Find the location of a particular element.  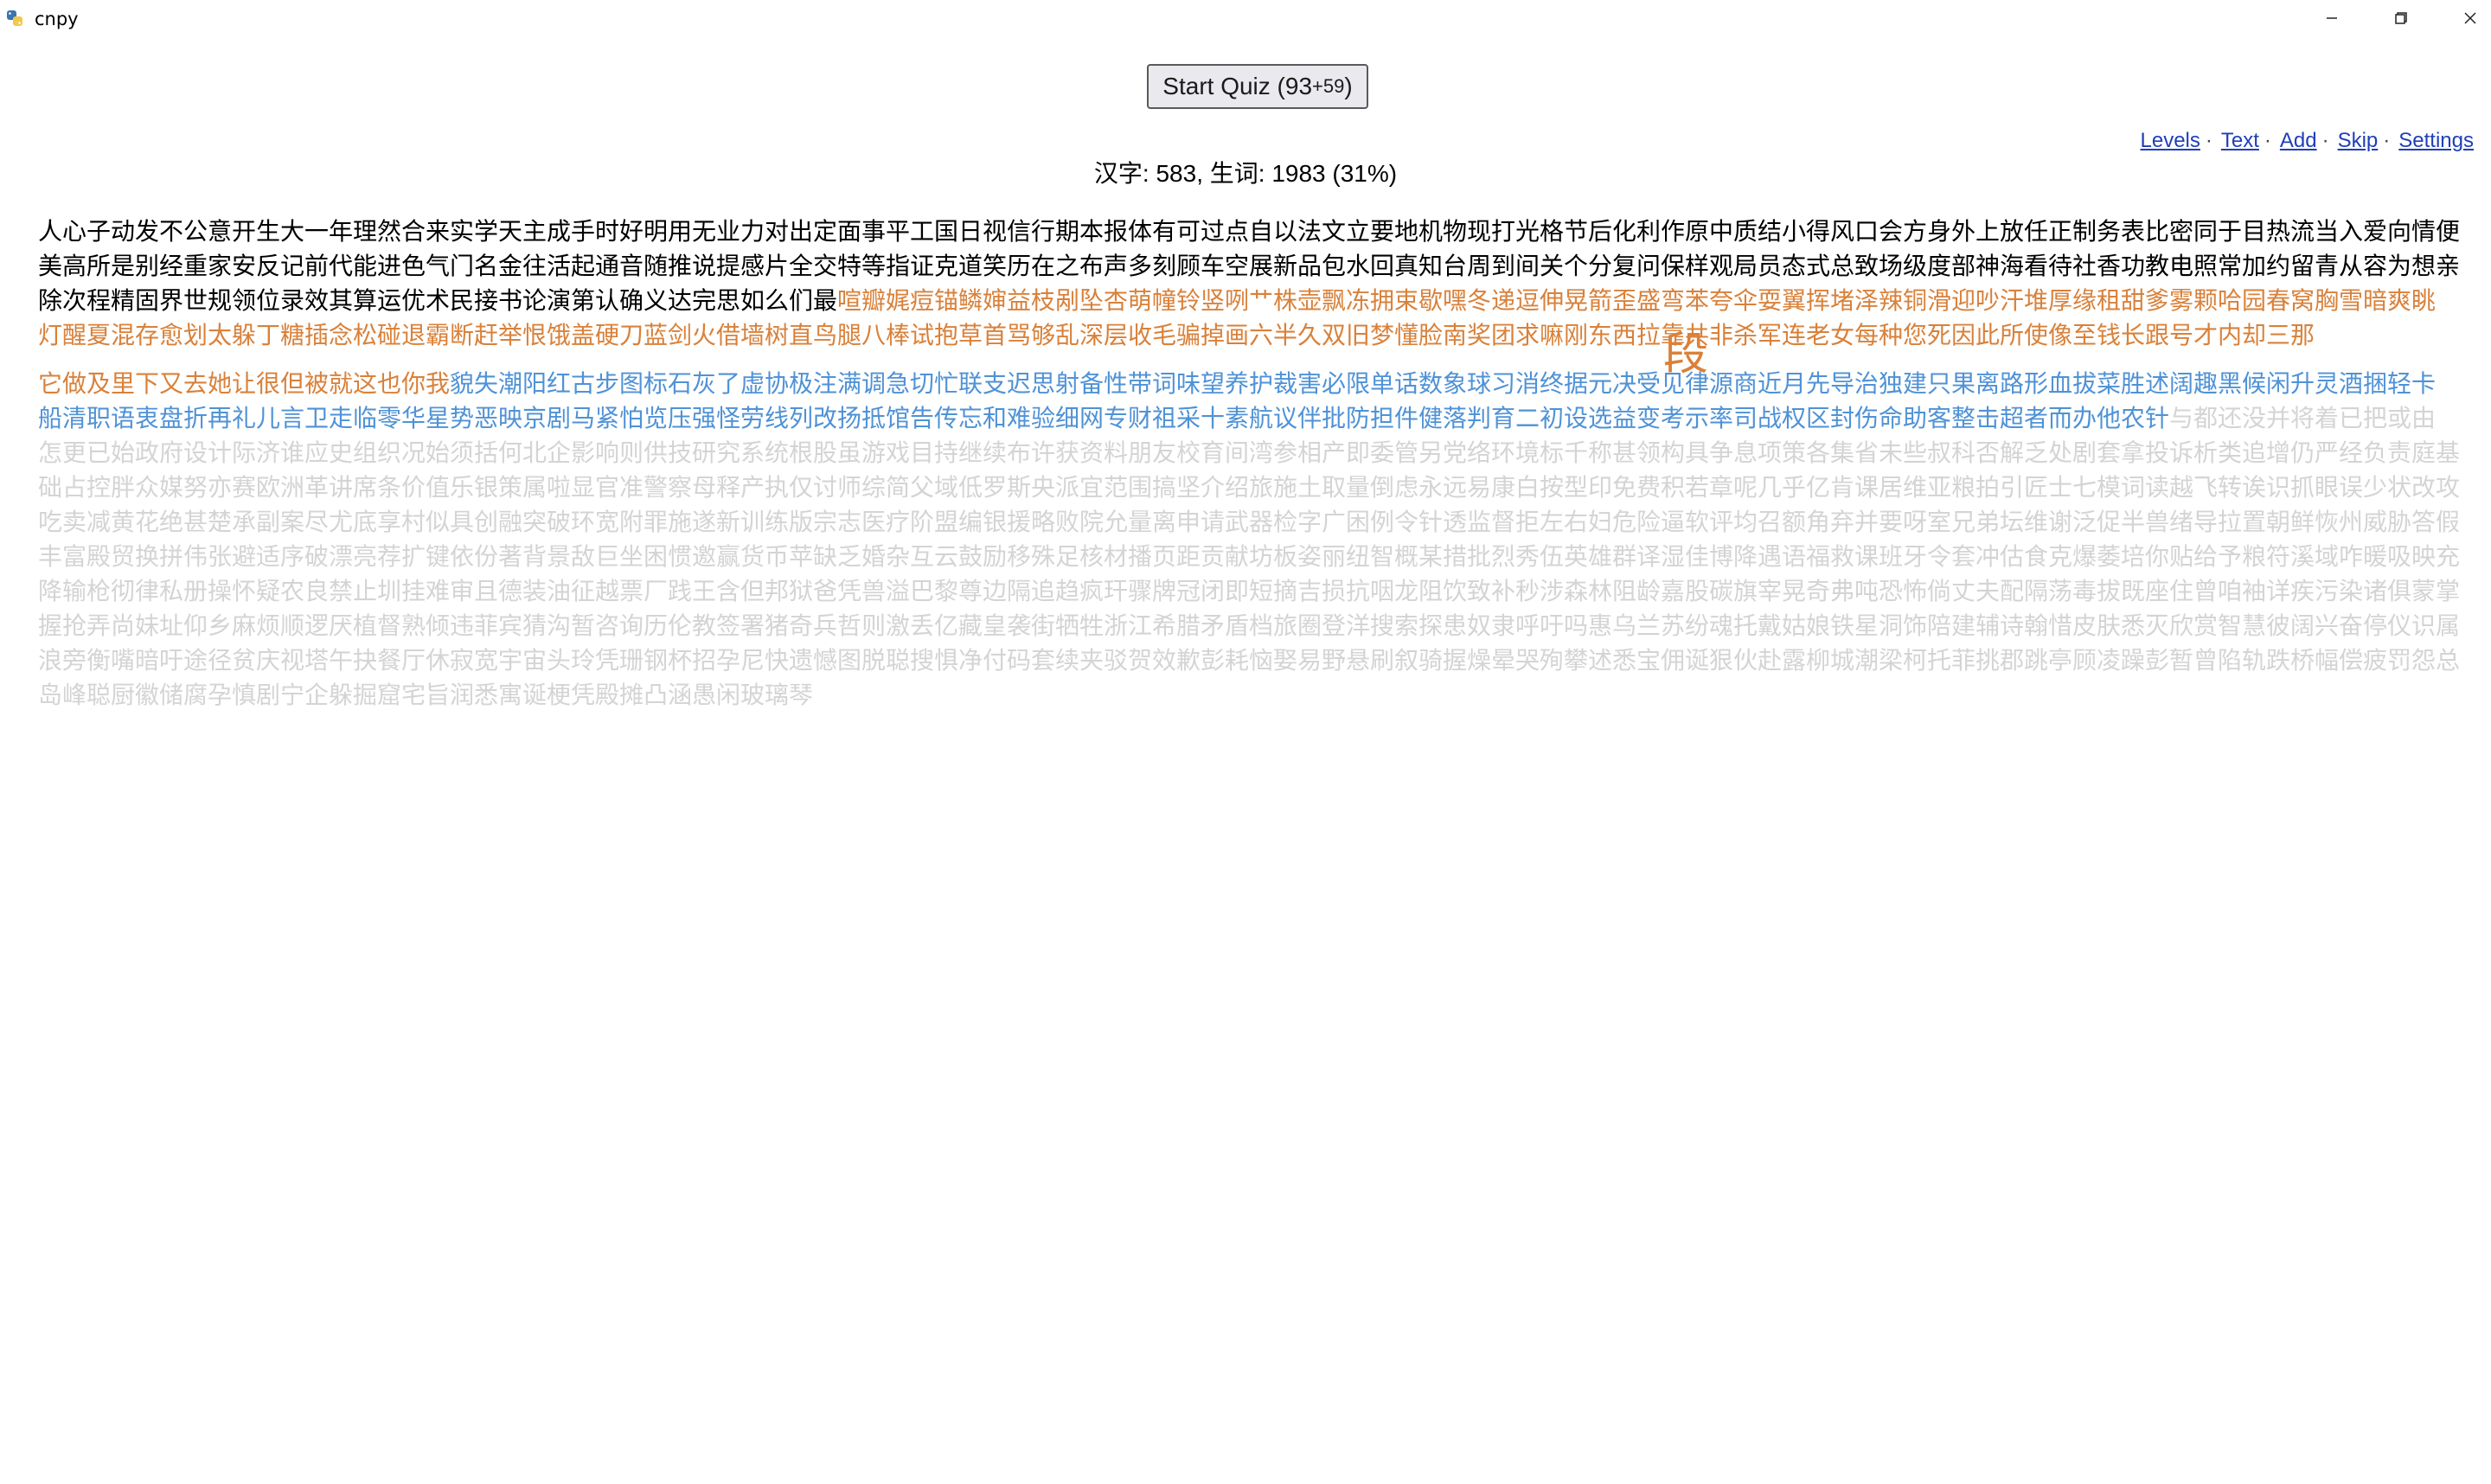

minimize-icon is located at coordinates (2332, 18).